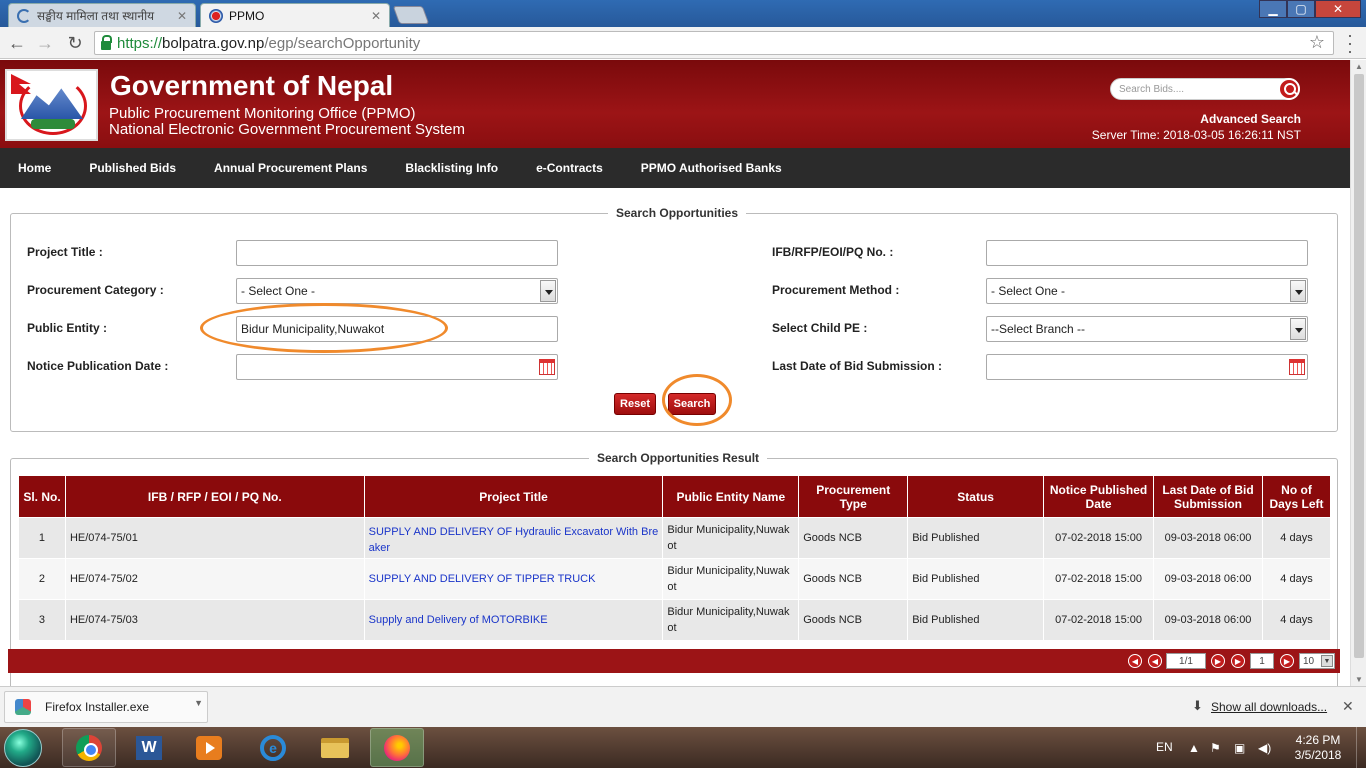 This screenshot has height=768, width=1366. What do you see at coordinates (1147, 367) in the screenshot?
I see `last-date-submission-input` at bounding box center [1147, 367].